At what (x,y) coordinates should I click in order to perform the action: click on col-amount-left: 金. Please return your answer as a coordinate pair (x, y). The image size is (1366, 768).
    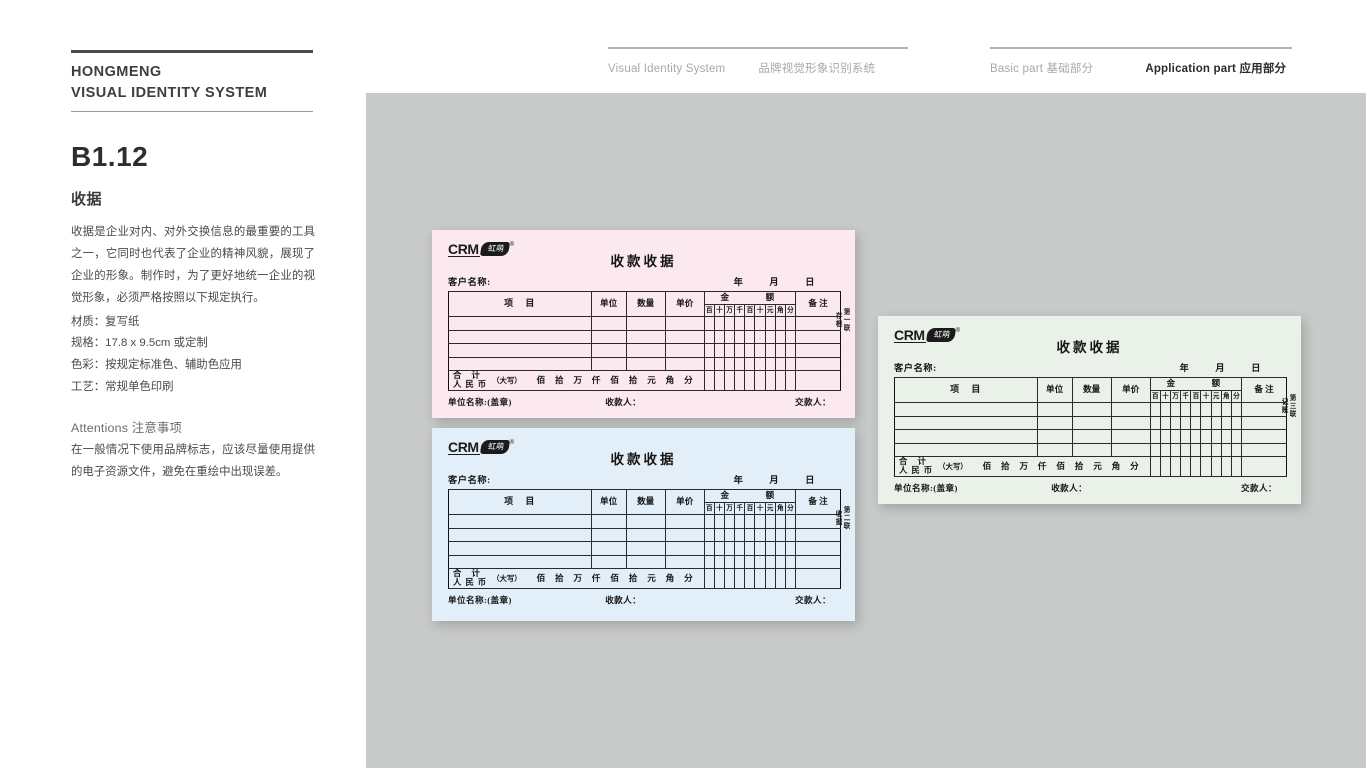
    Looking at the image, I should click on (724, 298).